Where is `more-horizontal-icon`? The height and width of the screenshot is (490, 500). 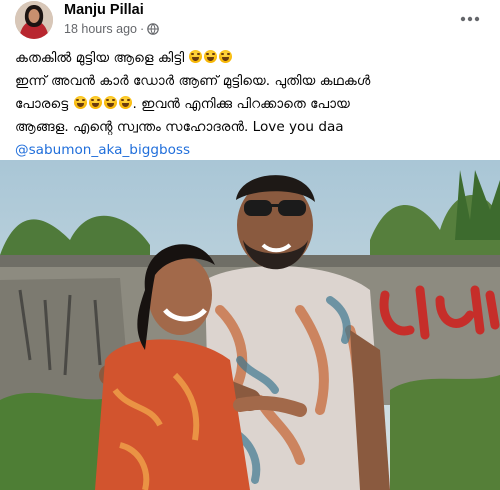
more-horizontal-icon is located at coordinates (470, 16).